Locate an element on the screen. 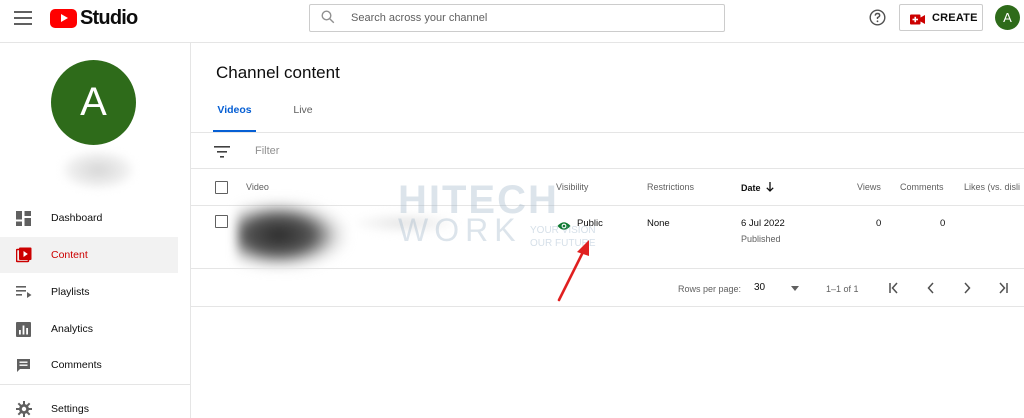  search-box is located at coordinates (517, 18).